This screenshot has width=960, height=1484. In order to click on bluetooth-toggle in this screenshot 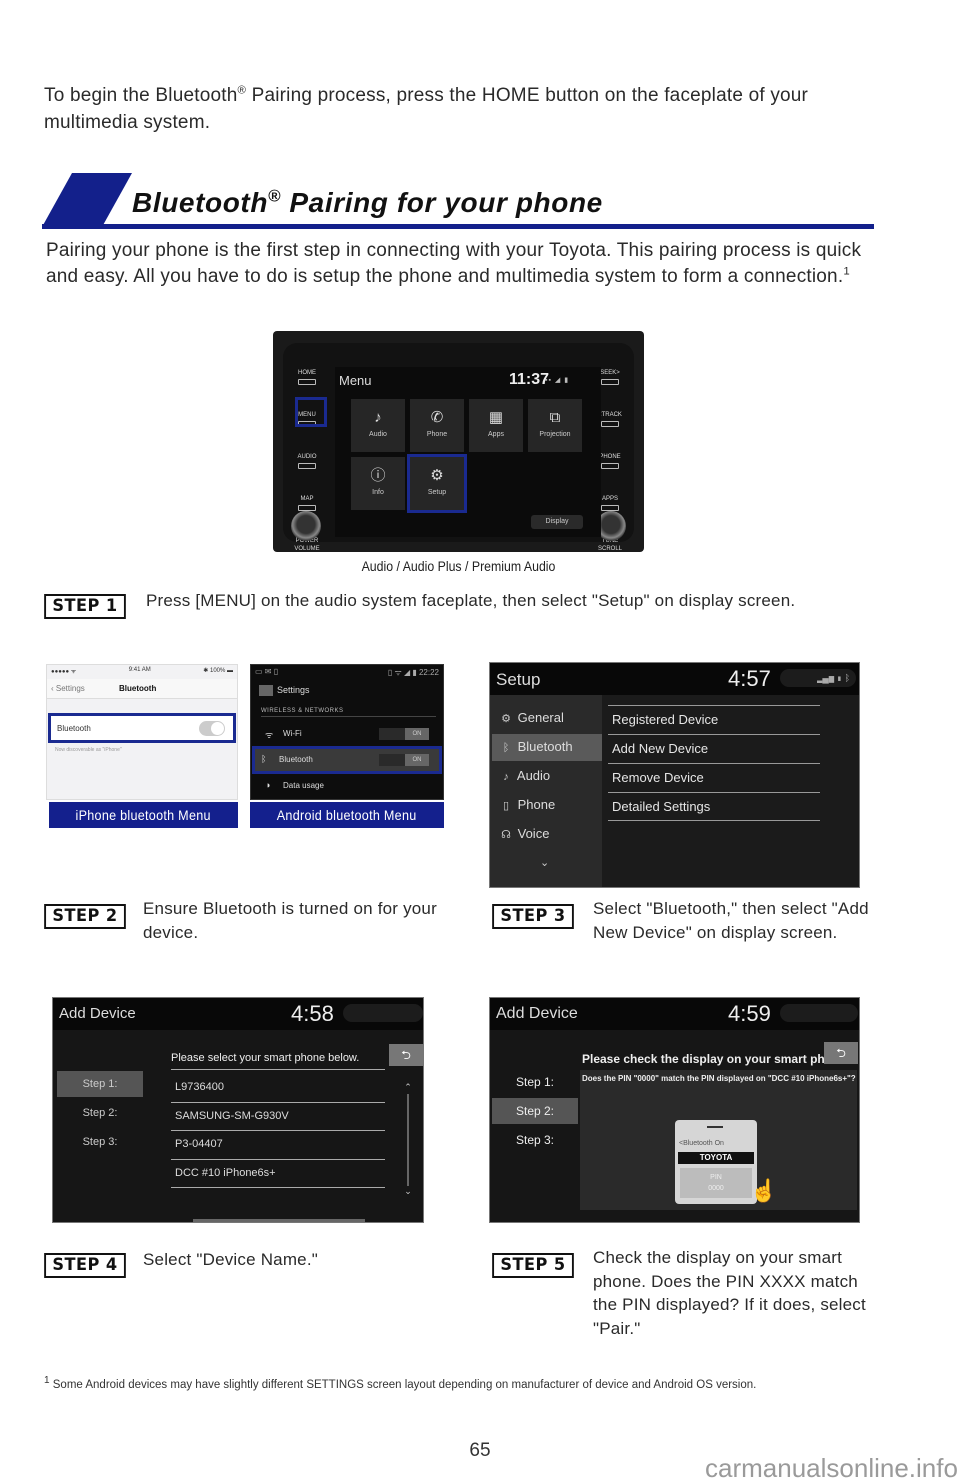, I will do `click(212, 728)`.